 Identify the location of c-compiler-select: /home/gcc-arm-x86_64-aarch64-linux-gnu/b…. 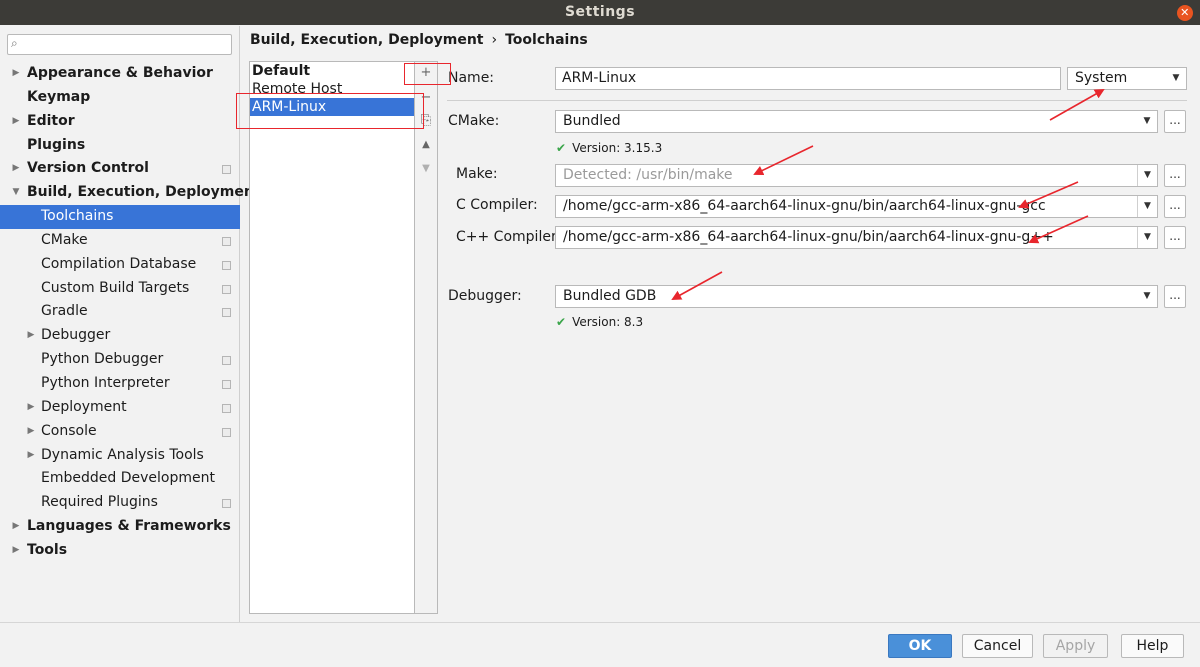
(856, 206).